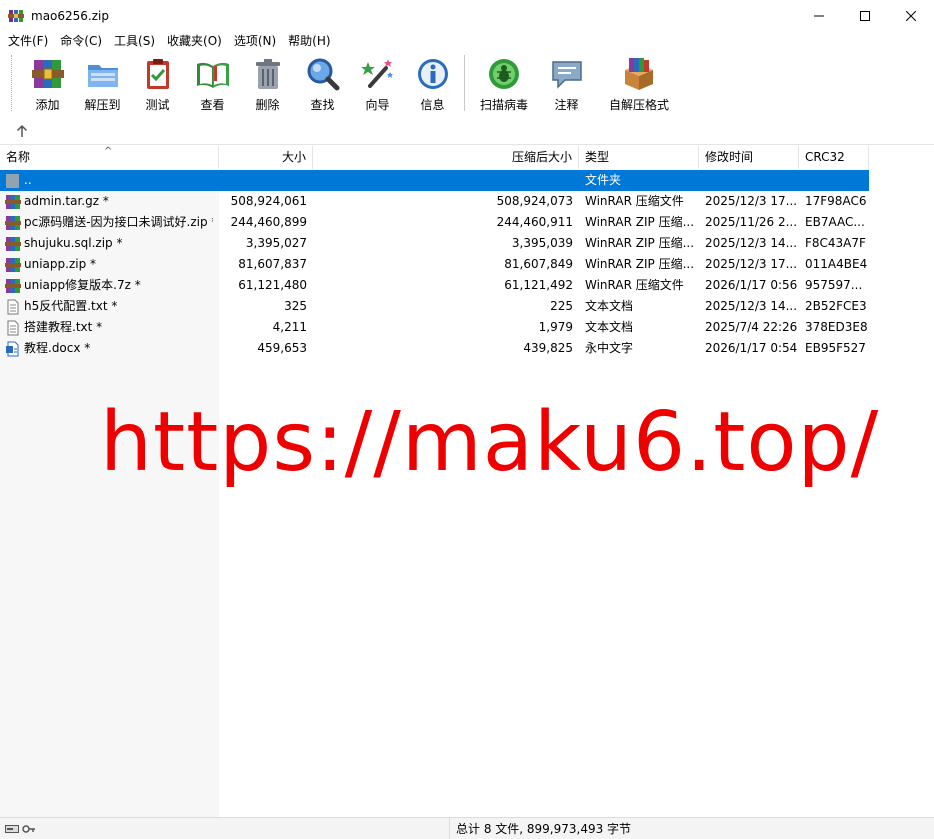  Describe the element at coordinates (70, 15) in the screenshot. I see `window-title: mao6256.zip` at that location.